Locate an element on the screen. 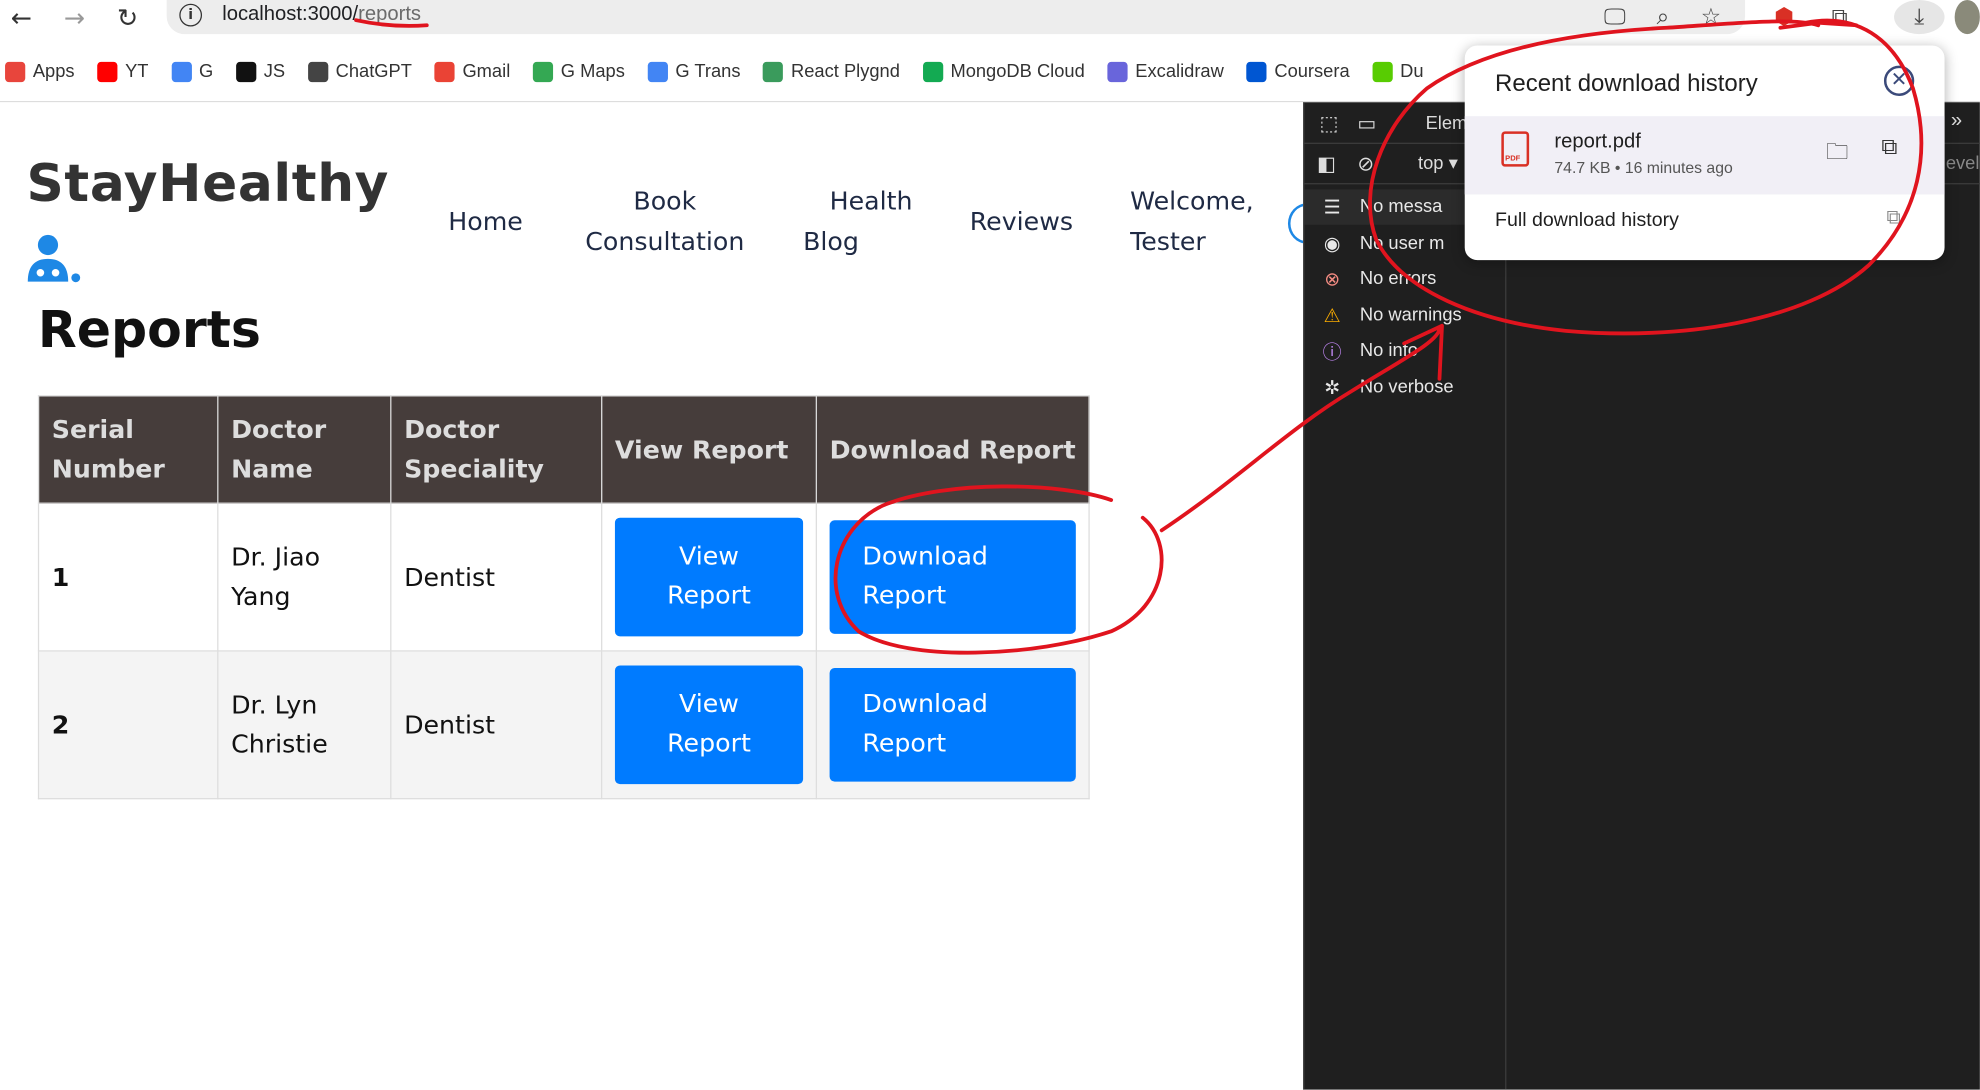  close-icon: ✕ is located at coordinates (1899, 80).